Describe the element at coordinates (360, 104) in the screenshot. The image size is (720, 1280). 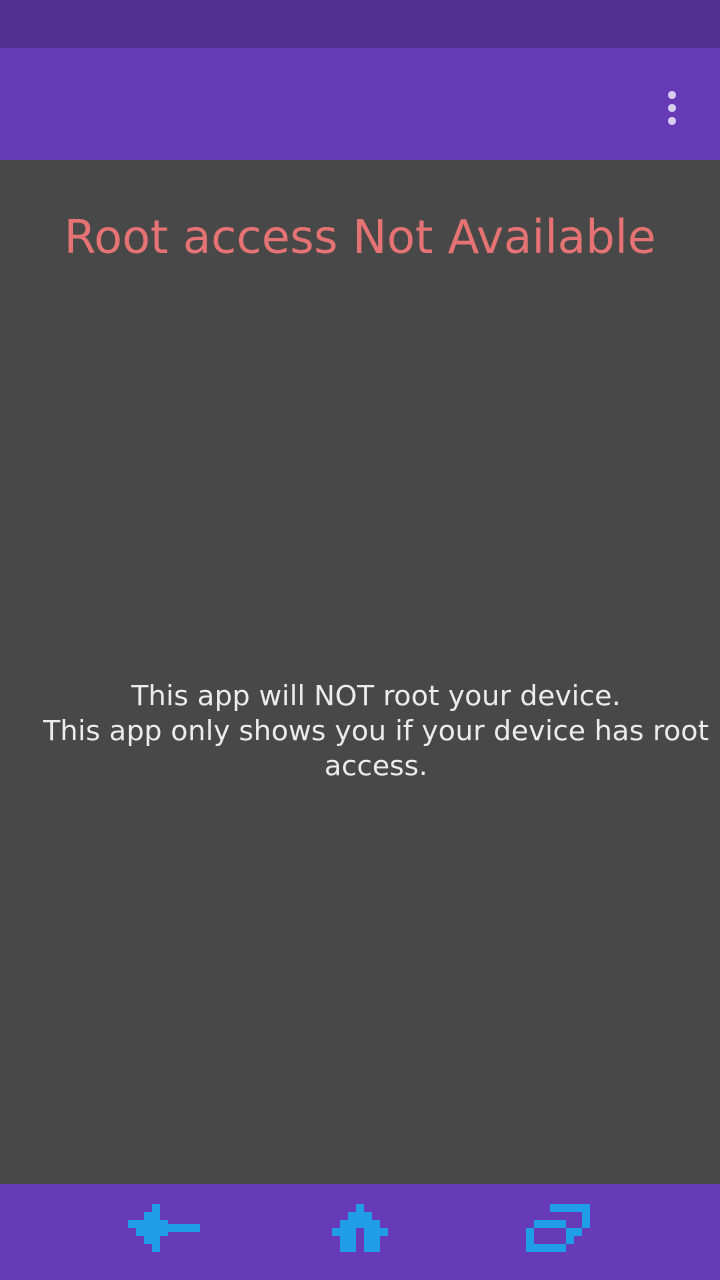
I see `app-bar` at that location.